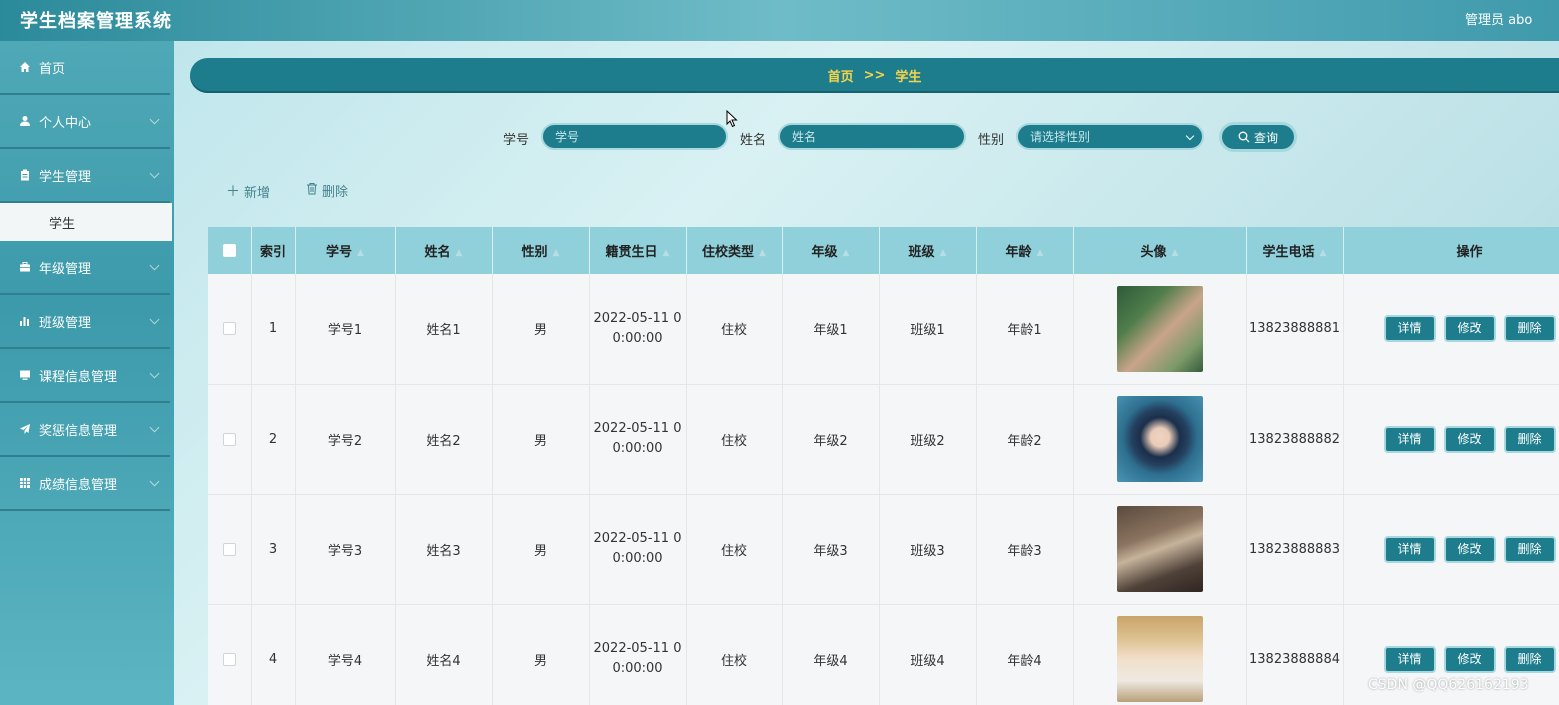  Describe the element at coordinates (779, 20) in the screenshot. I see `top-bar: 学生档案管理系统 管理员 abo` at that location.